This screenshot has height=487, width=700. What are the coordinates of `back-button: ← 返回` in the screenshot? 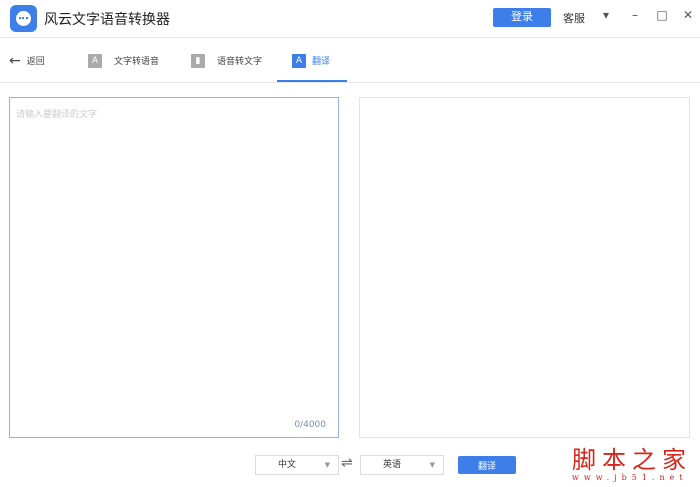 It's located at (27, 60).